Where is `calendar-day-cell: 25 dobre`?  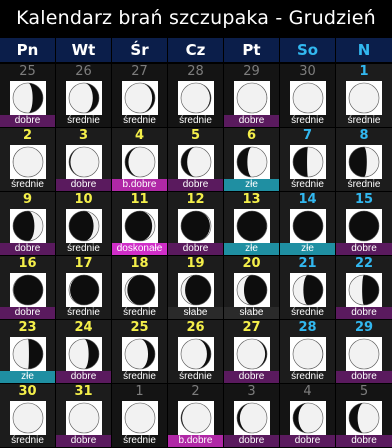 calendar-day-cell: 25 dobre is located at coordinates (27, 95).